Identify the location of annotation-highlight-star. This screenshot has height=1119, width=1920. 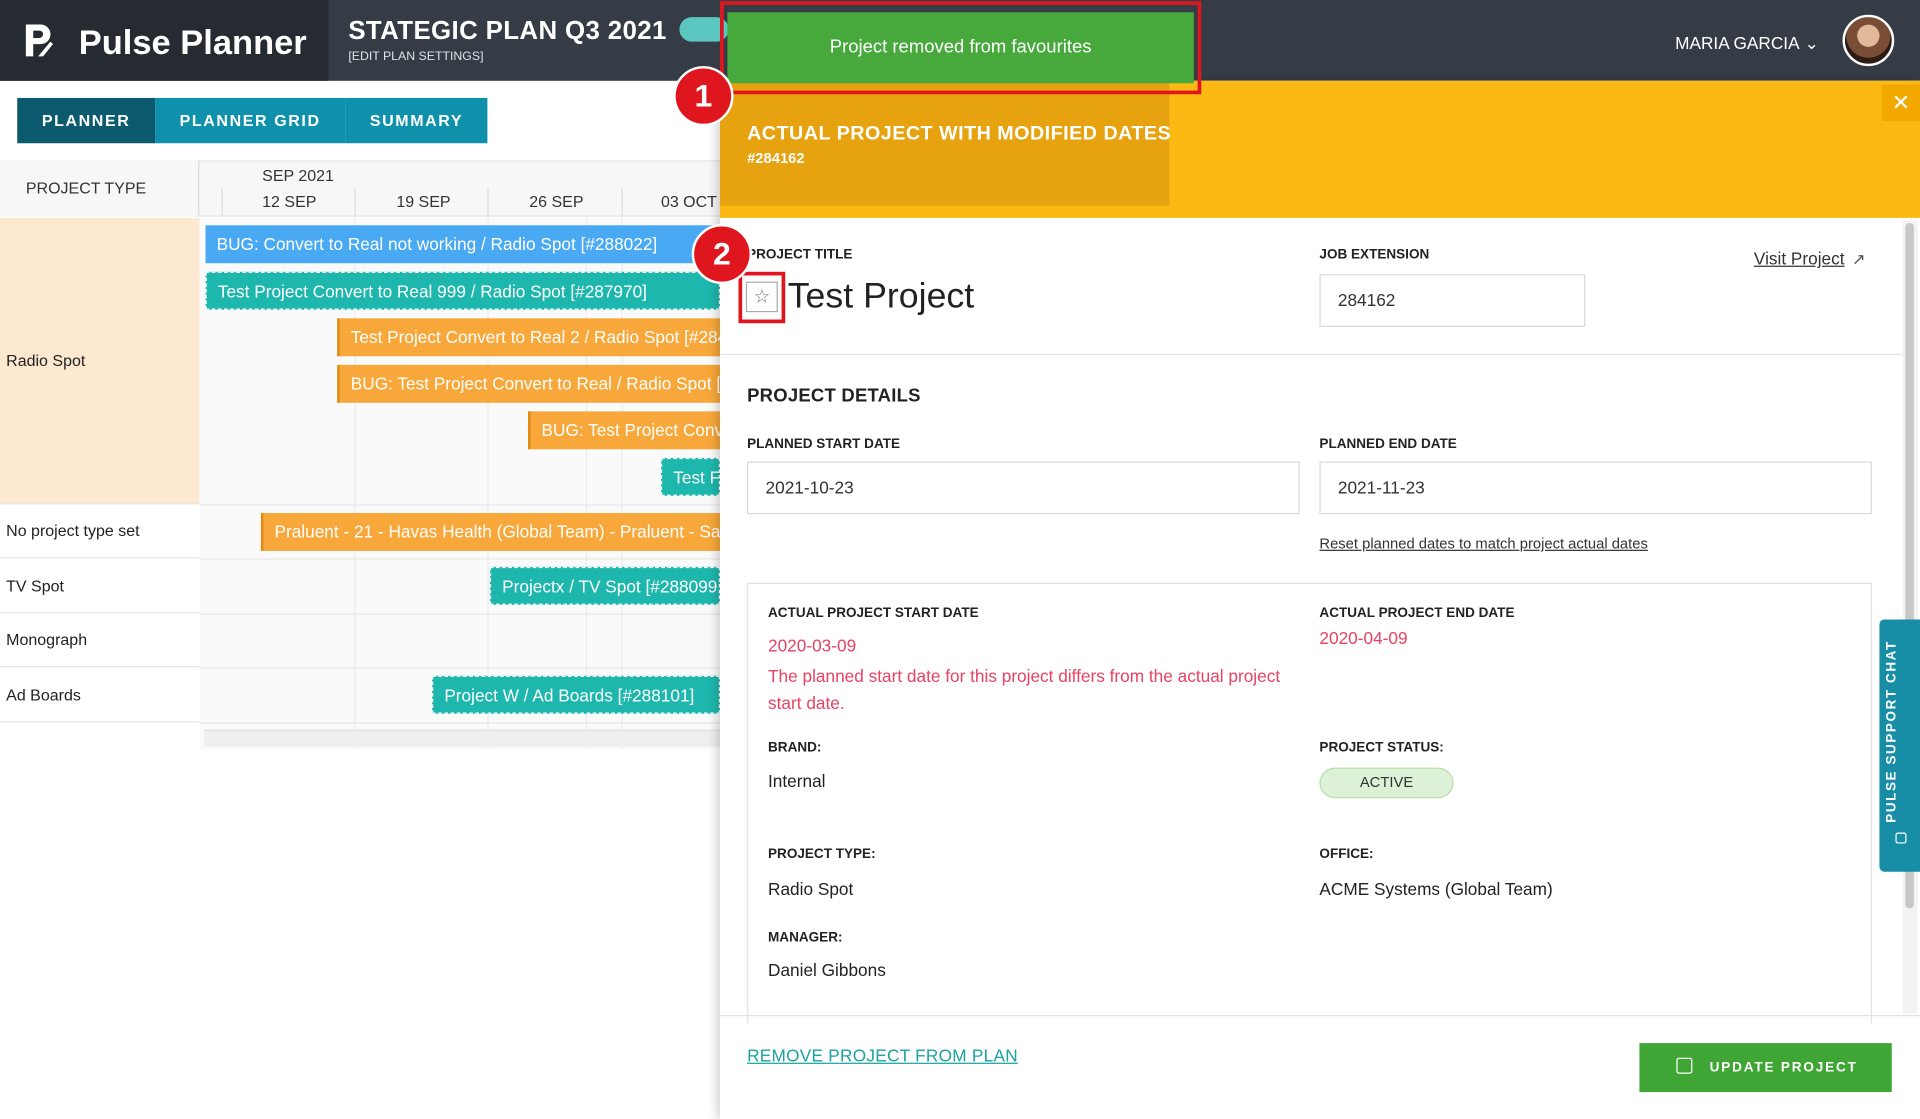
(762, 297).